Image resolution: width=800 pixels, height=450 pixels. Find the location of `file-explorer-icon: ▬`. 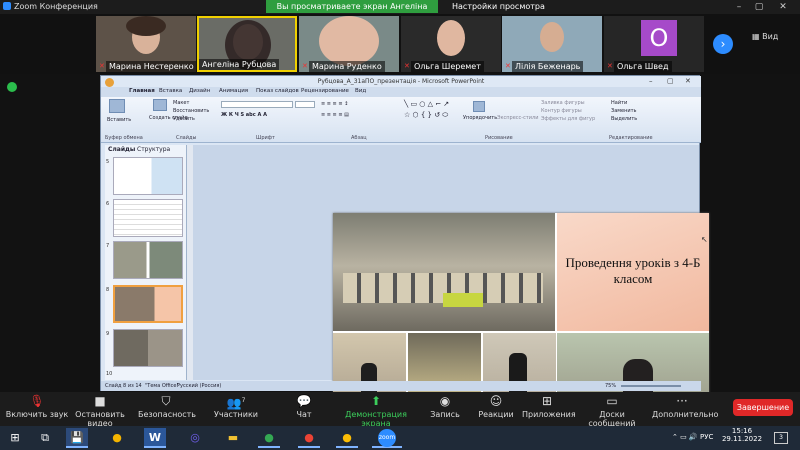

file-explorer-icon: ▬ is located at coordinates (233, 438).